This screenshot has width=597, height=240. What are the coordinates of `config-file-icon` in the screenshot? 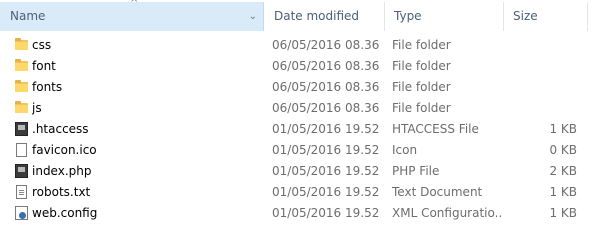 It's located at (22, 213).